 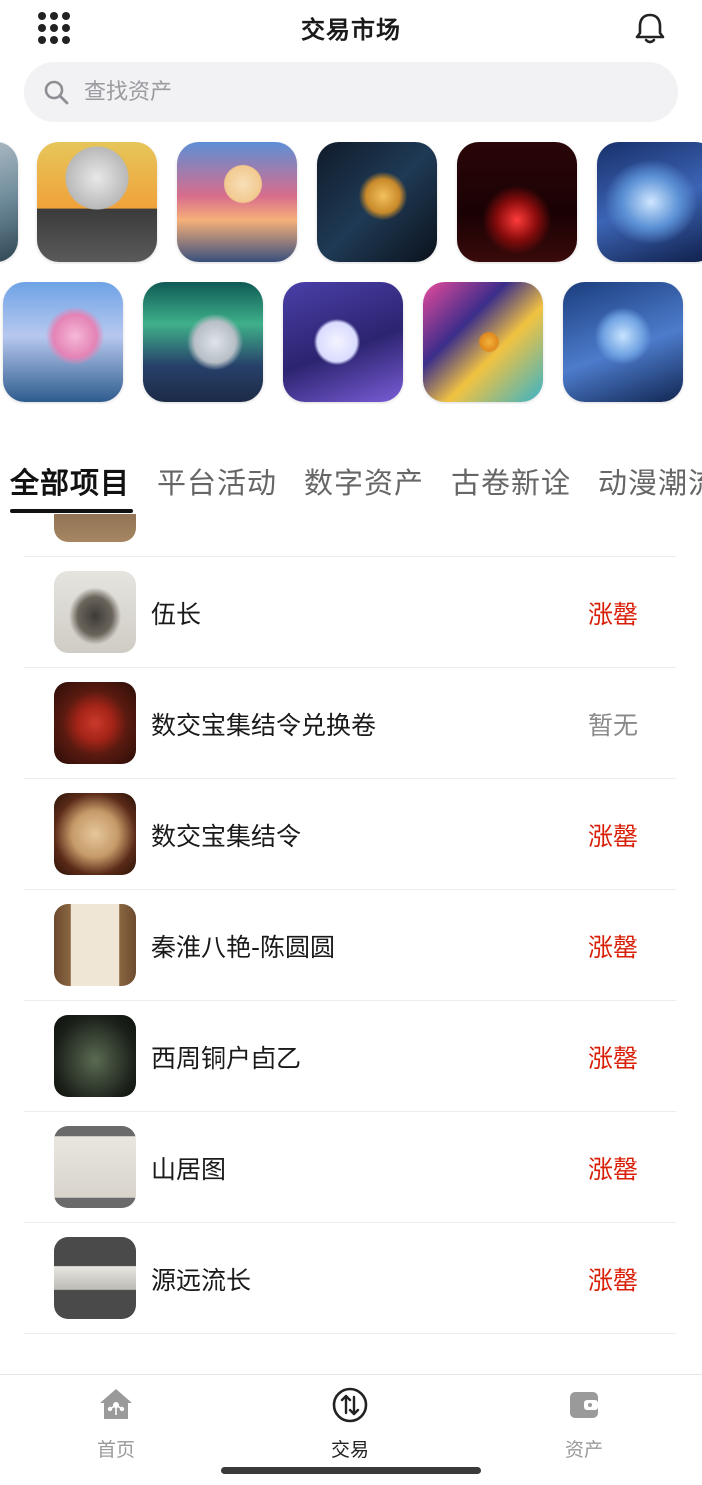 I want to click on asset-name: 源远流长, so click(x=201, y=1280).